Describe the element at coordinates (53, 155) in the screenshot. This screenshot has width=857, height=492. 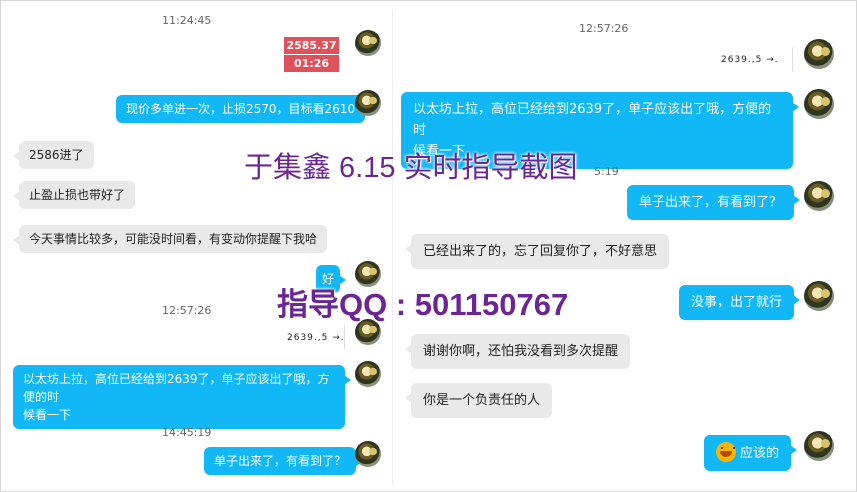
I see `incoming-message: 2586进了` at that location.